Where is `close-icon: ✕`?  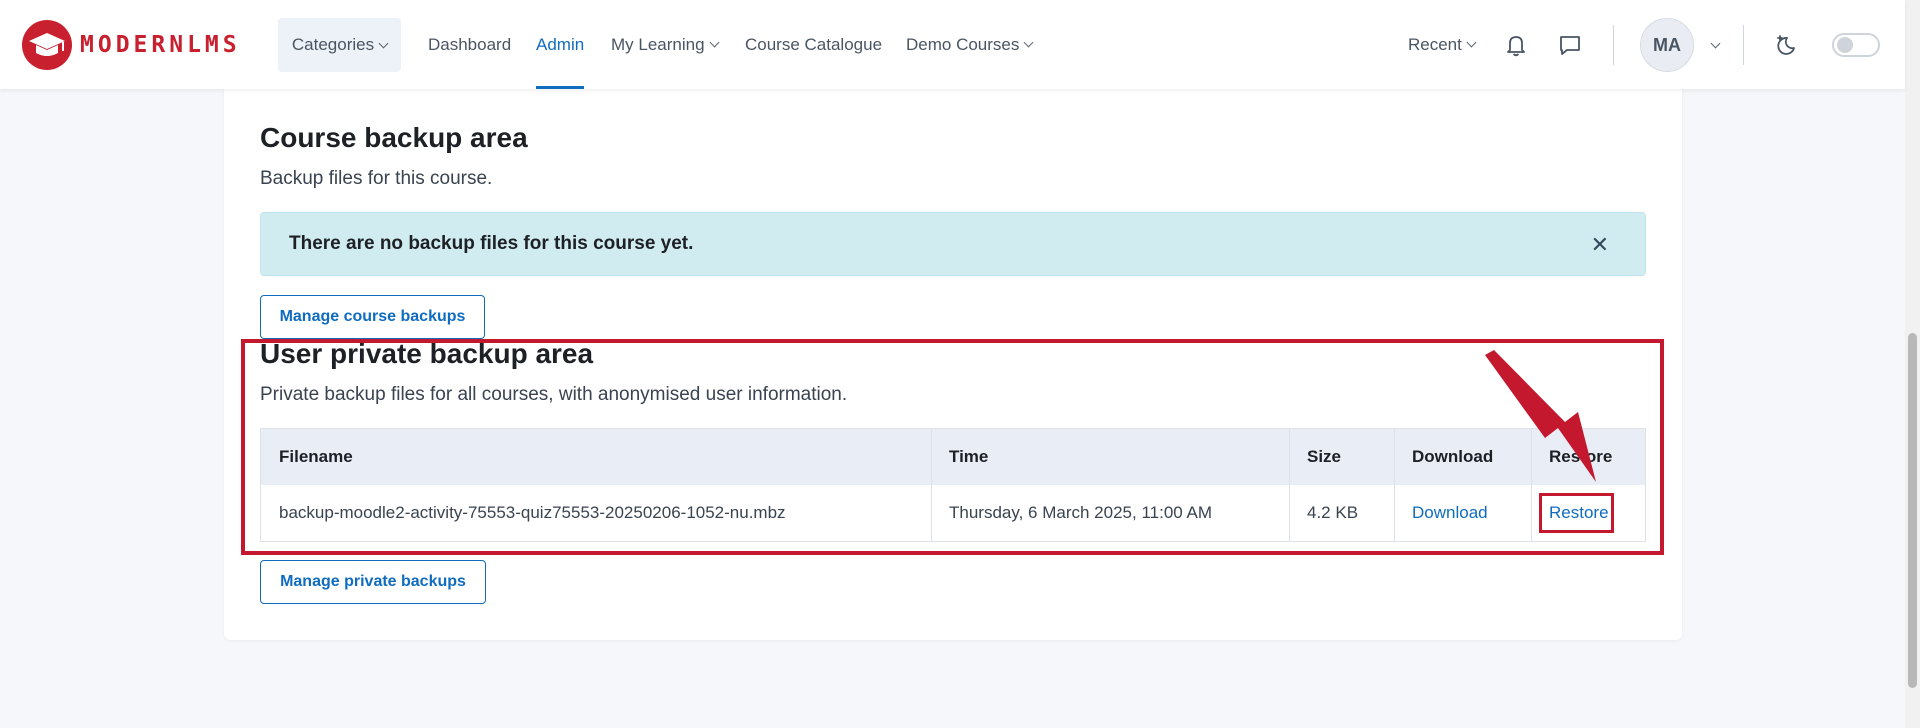 close-icon: ✕ is located at coordinates (1600, 245).